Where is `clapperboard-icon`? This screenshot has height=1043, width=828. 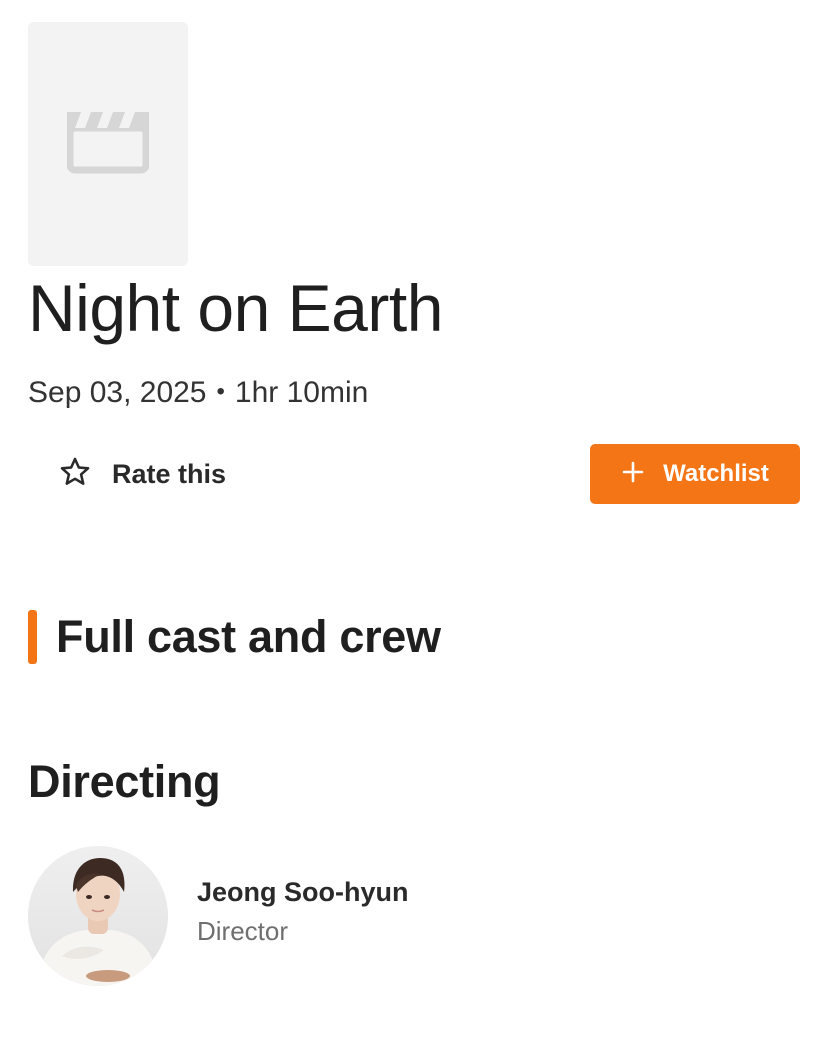
clapperboard-icon is located at coordinates (108, 144).